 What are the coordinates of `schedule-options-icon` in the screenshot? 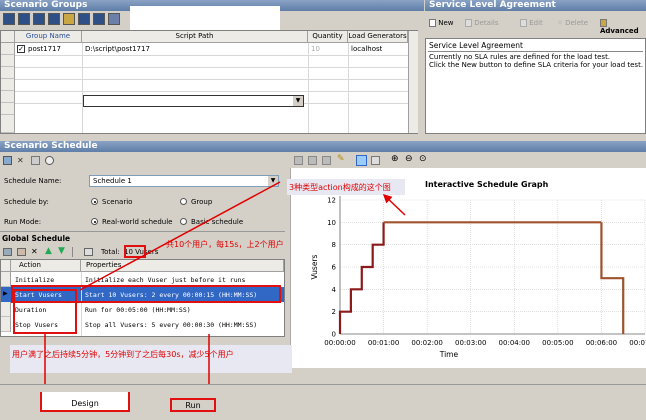 It's located at (49, 160).